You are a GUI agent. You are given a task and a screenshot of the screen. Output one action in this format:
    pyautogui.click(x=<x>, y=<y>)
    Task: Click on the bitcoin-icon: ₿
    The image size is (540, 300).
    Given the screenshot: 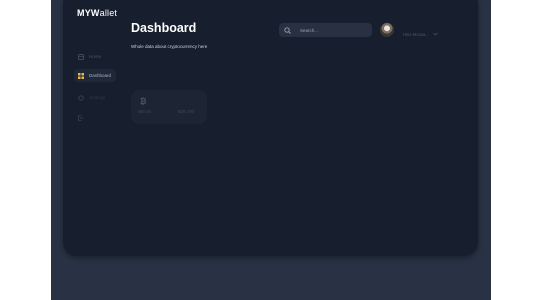 What is the action you would take?
    pyautogui.click(x=143, y=101)
    